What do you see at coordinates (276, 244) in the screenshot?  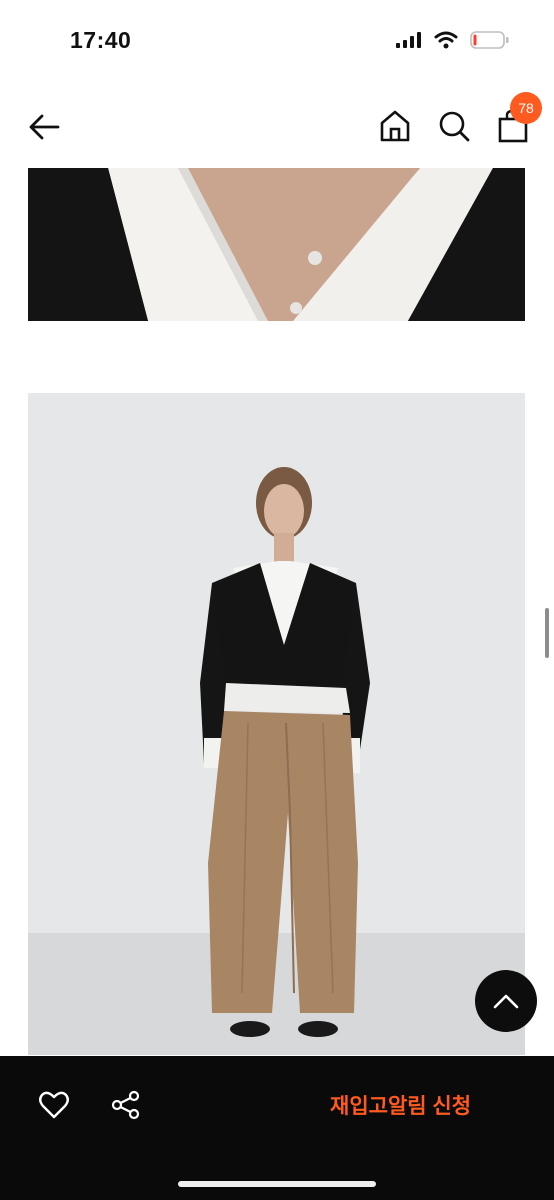 I see `product-detail-image-neckline` at bounding box center [276, 244].